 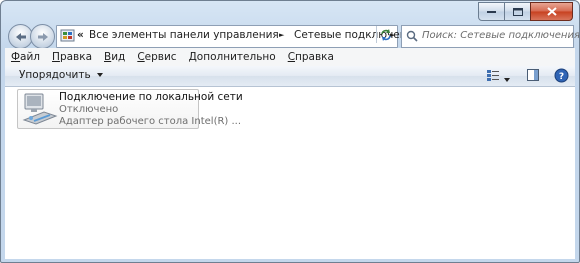 I want to click on menu-file: Файл, so click(x=25, y=57).